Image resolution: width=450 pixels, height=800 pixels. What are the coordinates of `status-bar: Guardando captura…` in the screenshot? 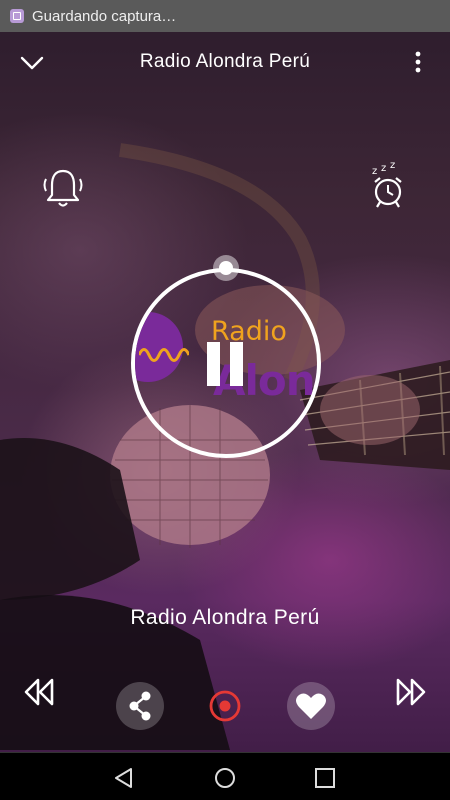 It's located at (225, 16).